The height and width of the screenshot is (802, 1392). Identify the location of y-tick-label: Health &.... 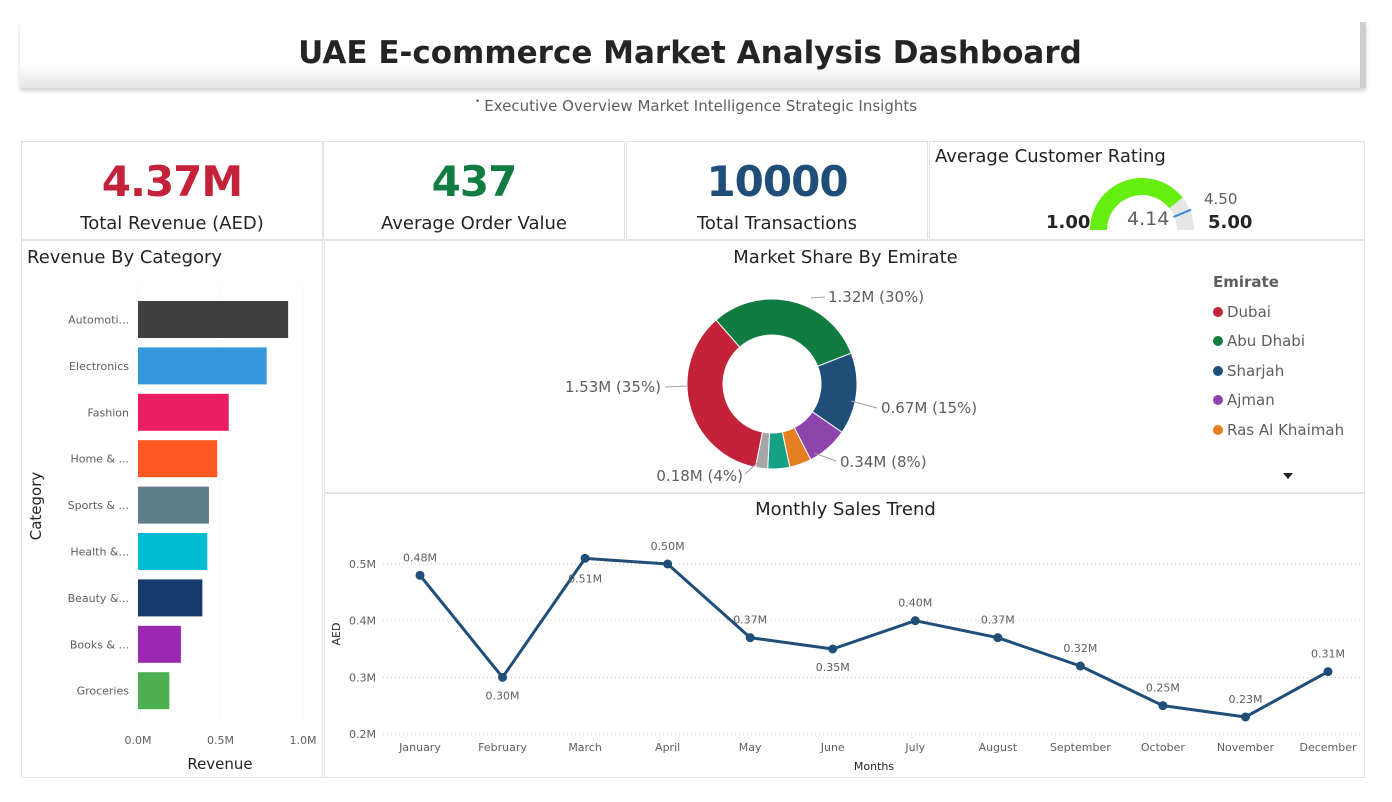
(99, 552).